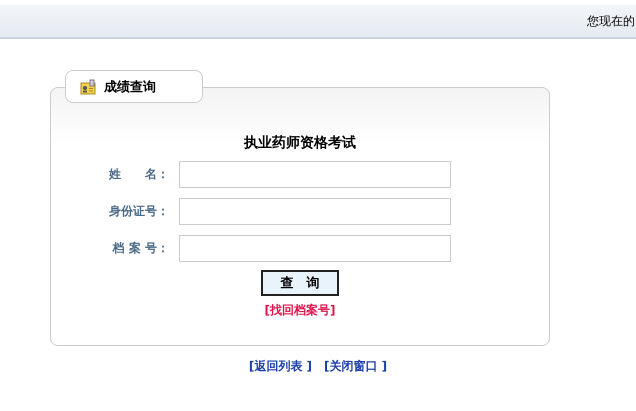  I want to click on form-heading: 执业药师资格考试, so click(300, 143).